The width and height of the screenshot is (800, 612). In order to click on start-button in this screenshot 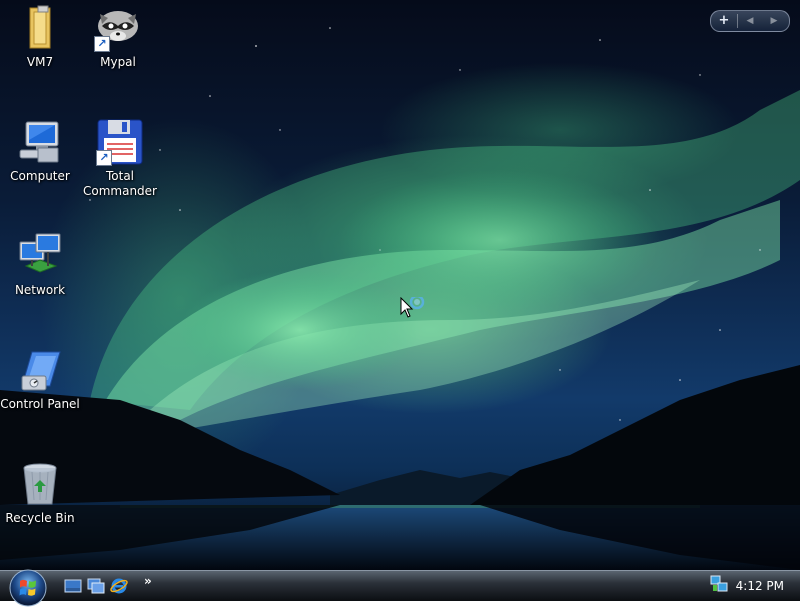, I will do `click(28, 588)`.